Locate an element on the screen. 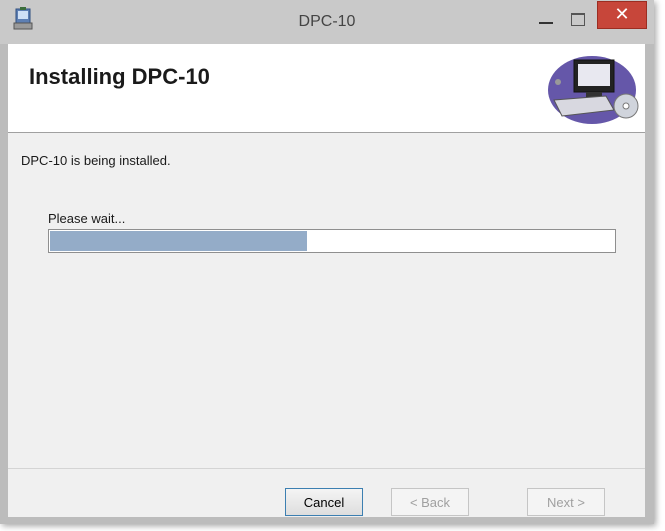 The height and width of the screenshot is (531, 665). install-progress-bar is located at coordinates (332, 241).